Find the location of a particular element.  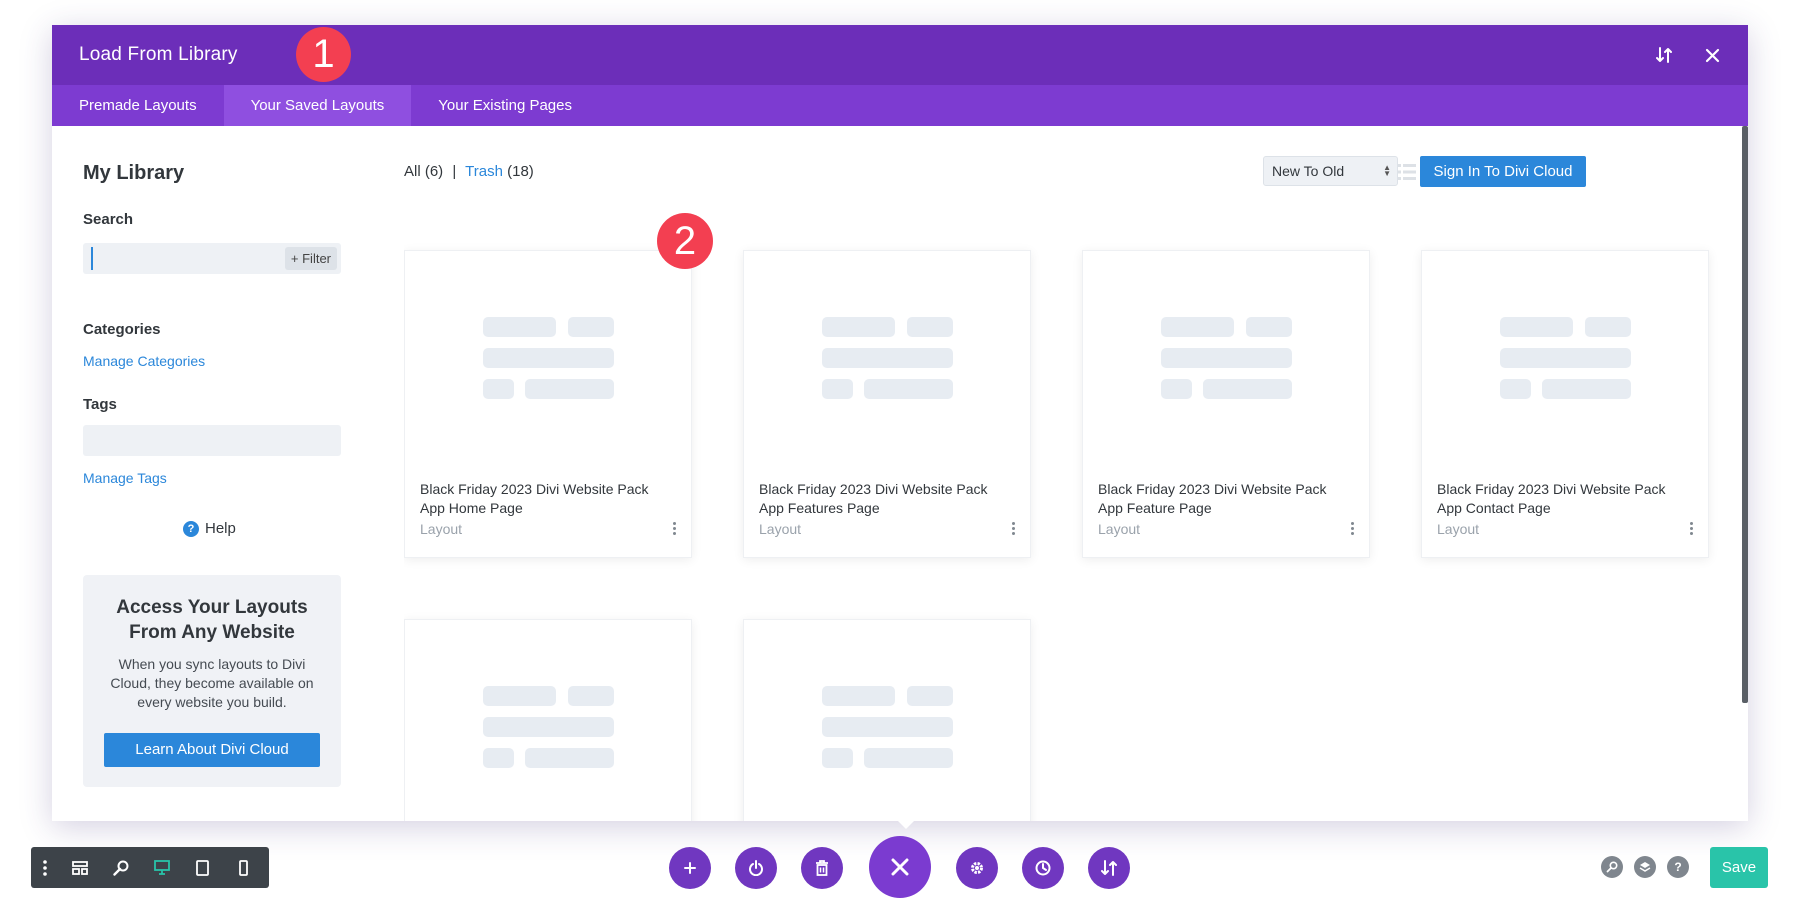

filter-button: + Filter is located at coordinates (310, 258).